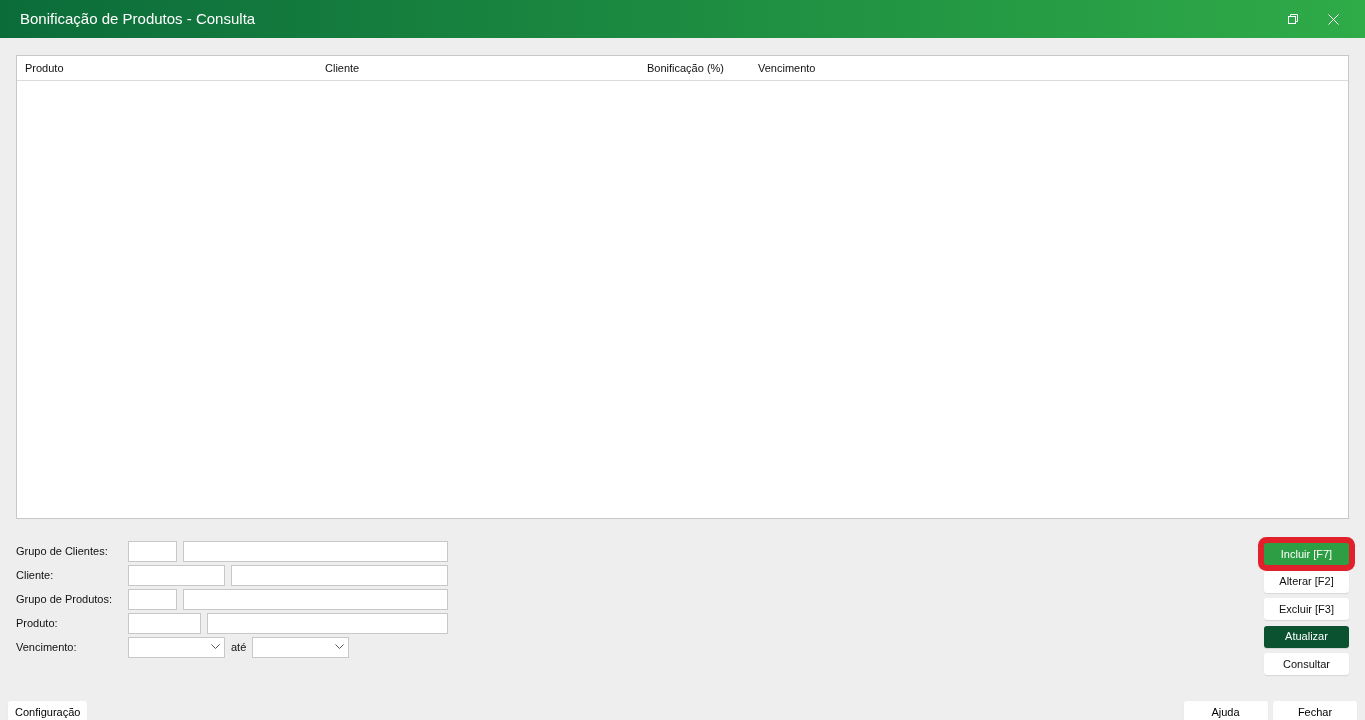 The image size is (1365, 720). I want to click on field-label: Cliente:, so click(35, 575).